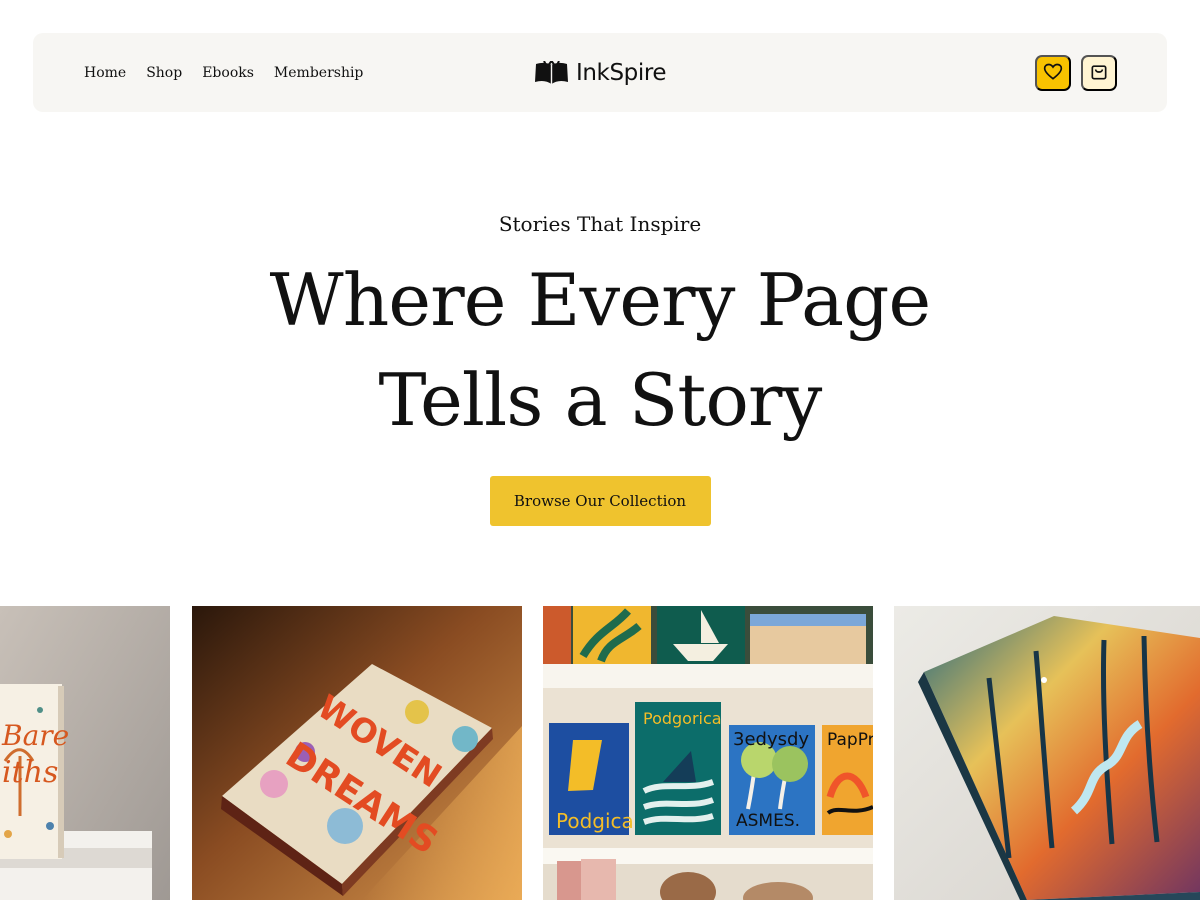 This screenshot has width=1200, height=900. I want to click on nav-home: Home, so click(105, 73).